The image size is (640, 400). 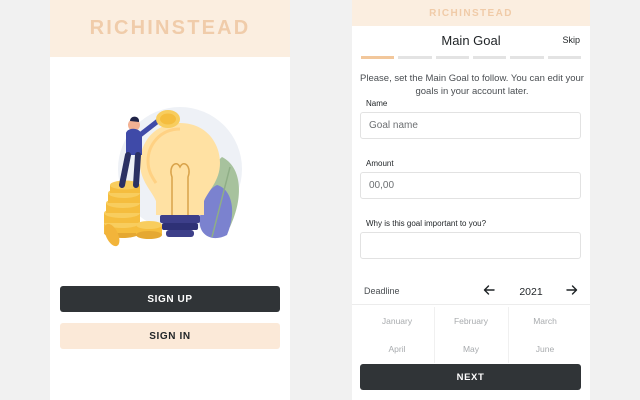 What do you see at coordinates (170, 336) in the screenshot?
I see `sign-in-button: SIGN IN` at bounding box center [170, 336].